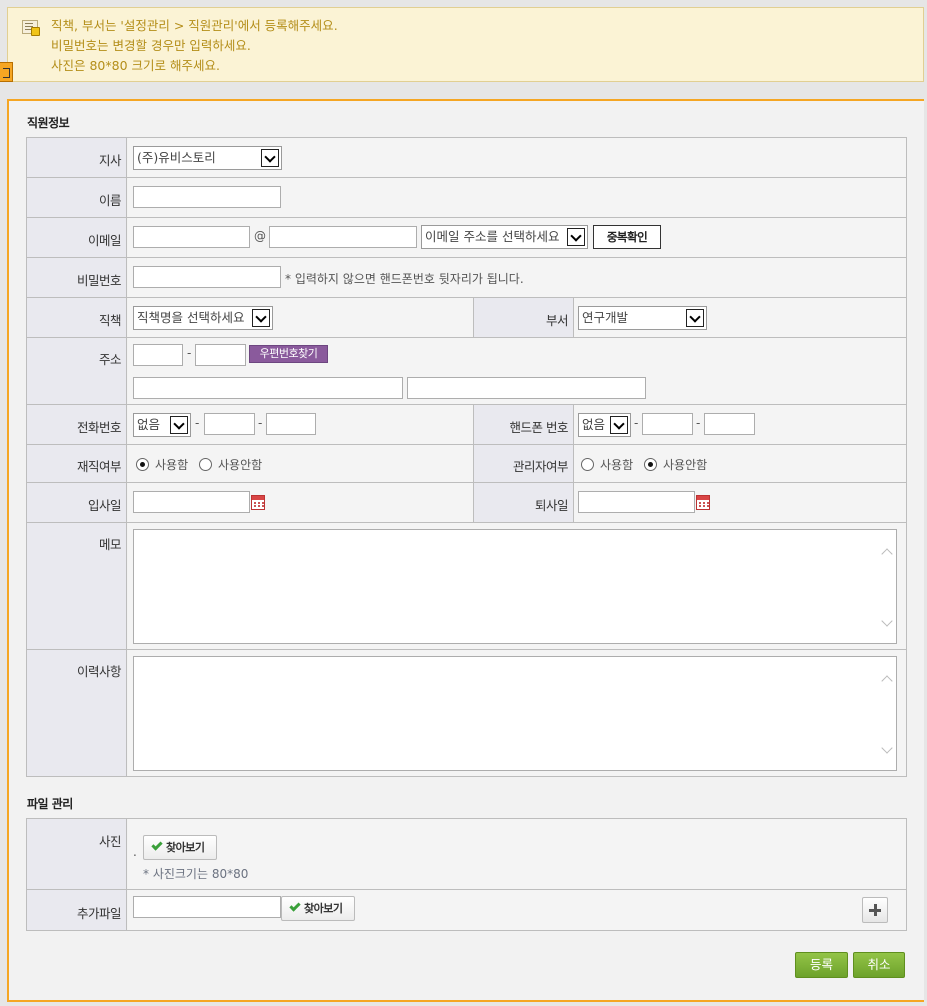 The height and width of the screenshot is (1006, 927). I want to click on zipcode-search-button: 우편번호찾기, so click(288, 354).